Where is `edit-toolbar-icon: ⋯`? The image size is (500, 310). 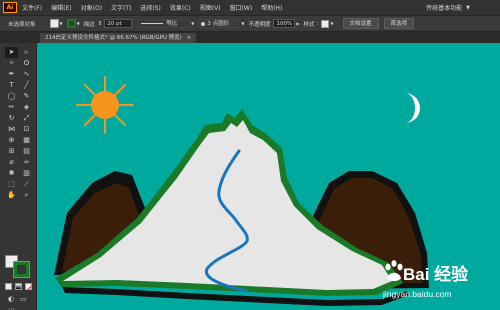 edit-toolbar-icon: ⋯ is located at coordinates (11, 307).